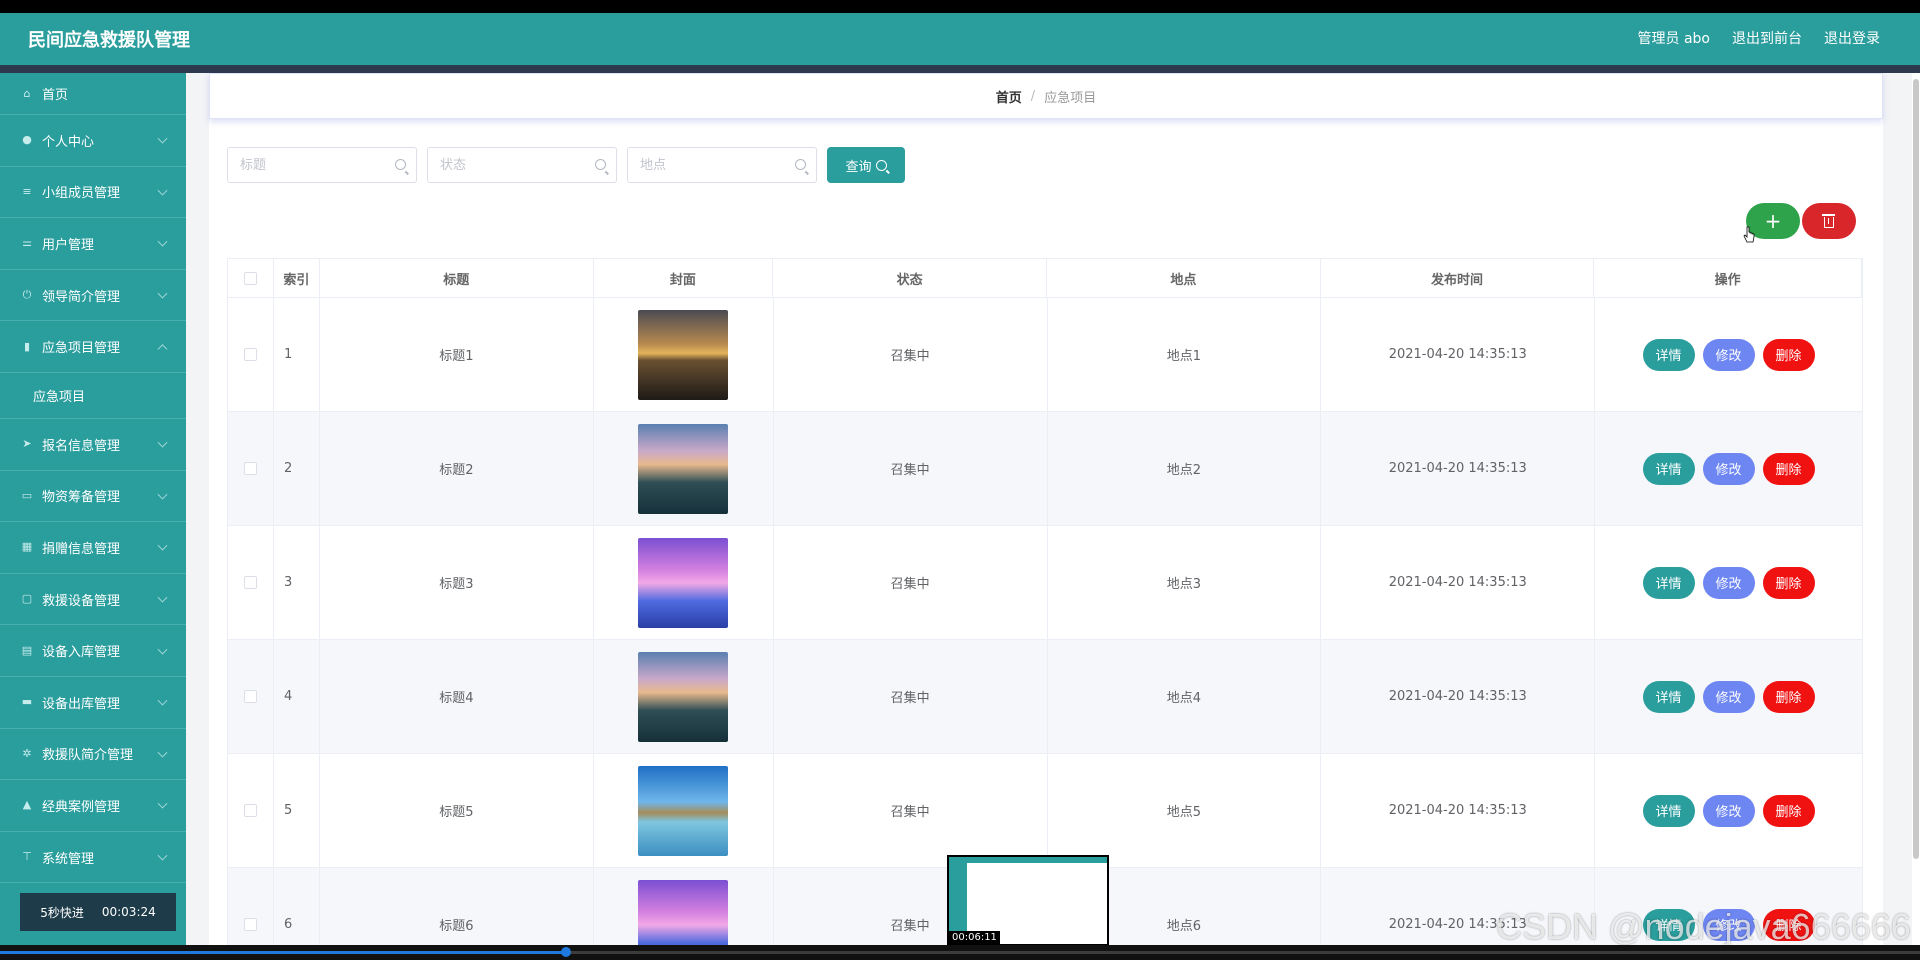 This screenshot has height=960, width=1920. I want to click on sidebar-item-label: 物资筹备管理, so click(81, 498).